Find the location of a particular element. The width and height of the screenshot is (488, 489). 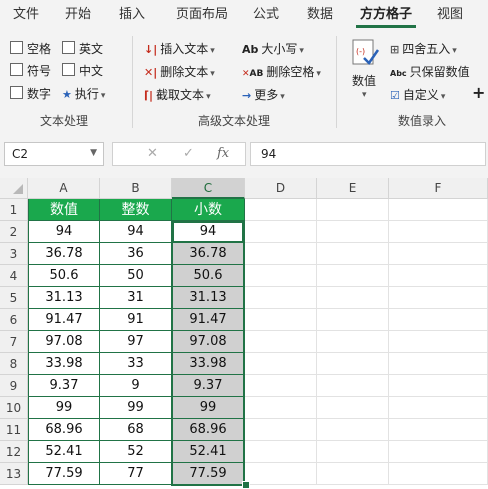

formula-input: 94 is located at coordinates (368, 154).